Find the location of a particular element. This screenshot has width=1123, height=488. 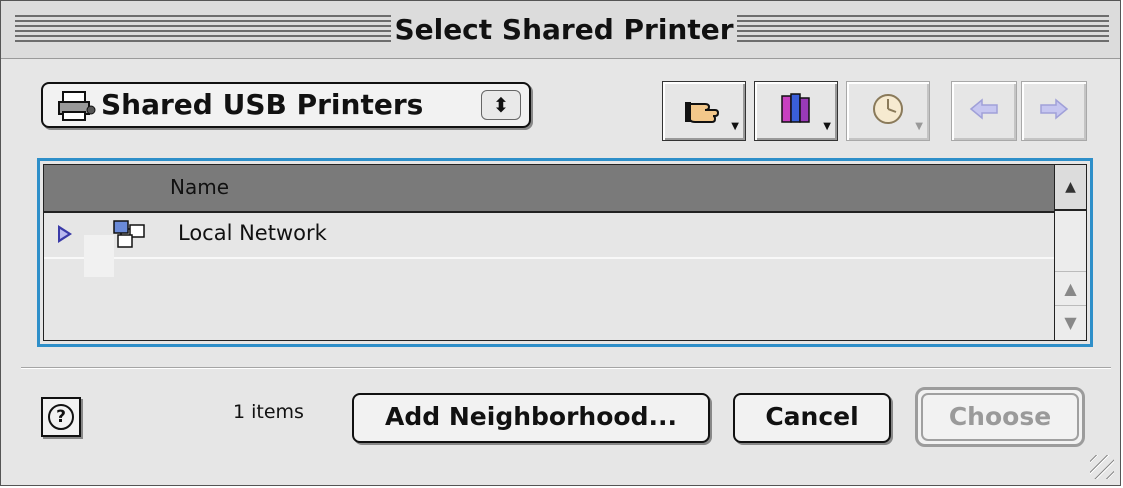

window-title: Select Shared Printer is located at coordinates (564, 29).